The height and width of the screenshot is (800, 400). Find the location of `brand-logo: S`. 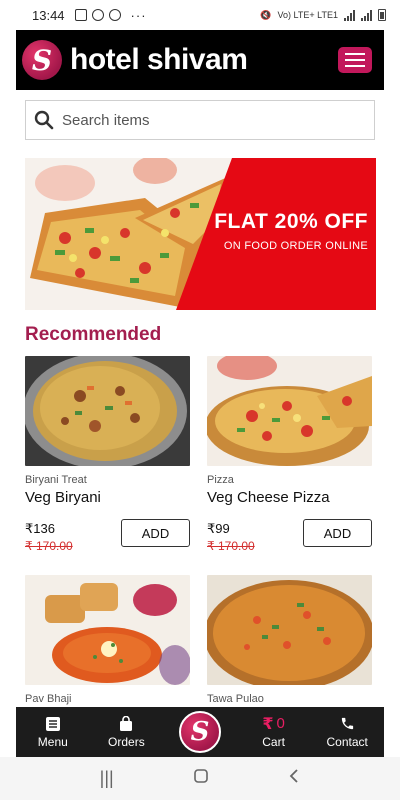

brand-logo: S is located at coordinates (42, 60).